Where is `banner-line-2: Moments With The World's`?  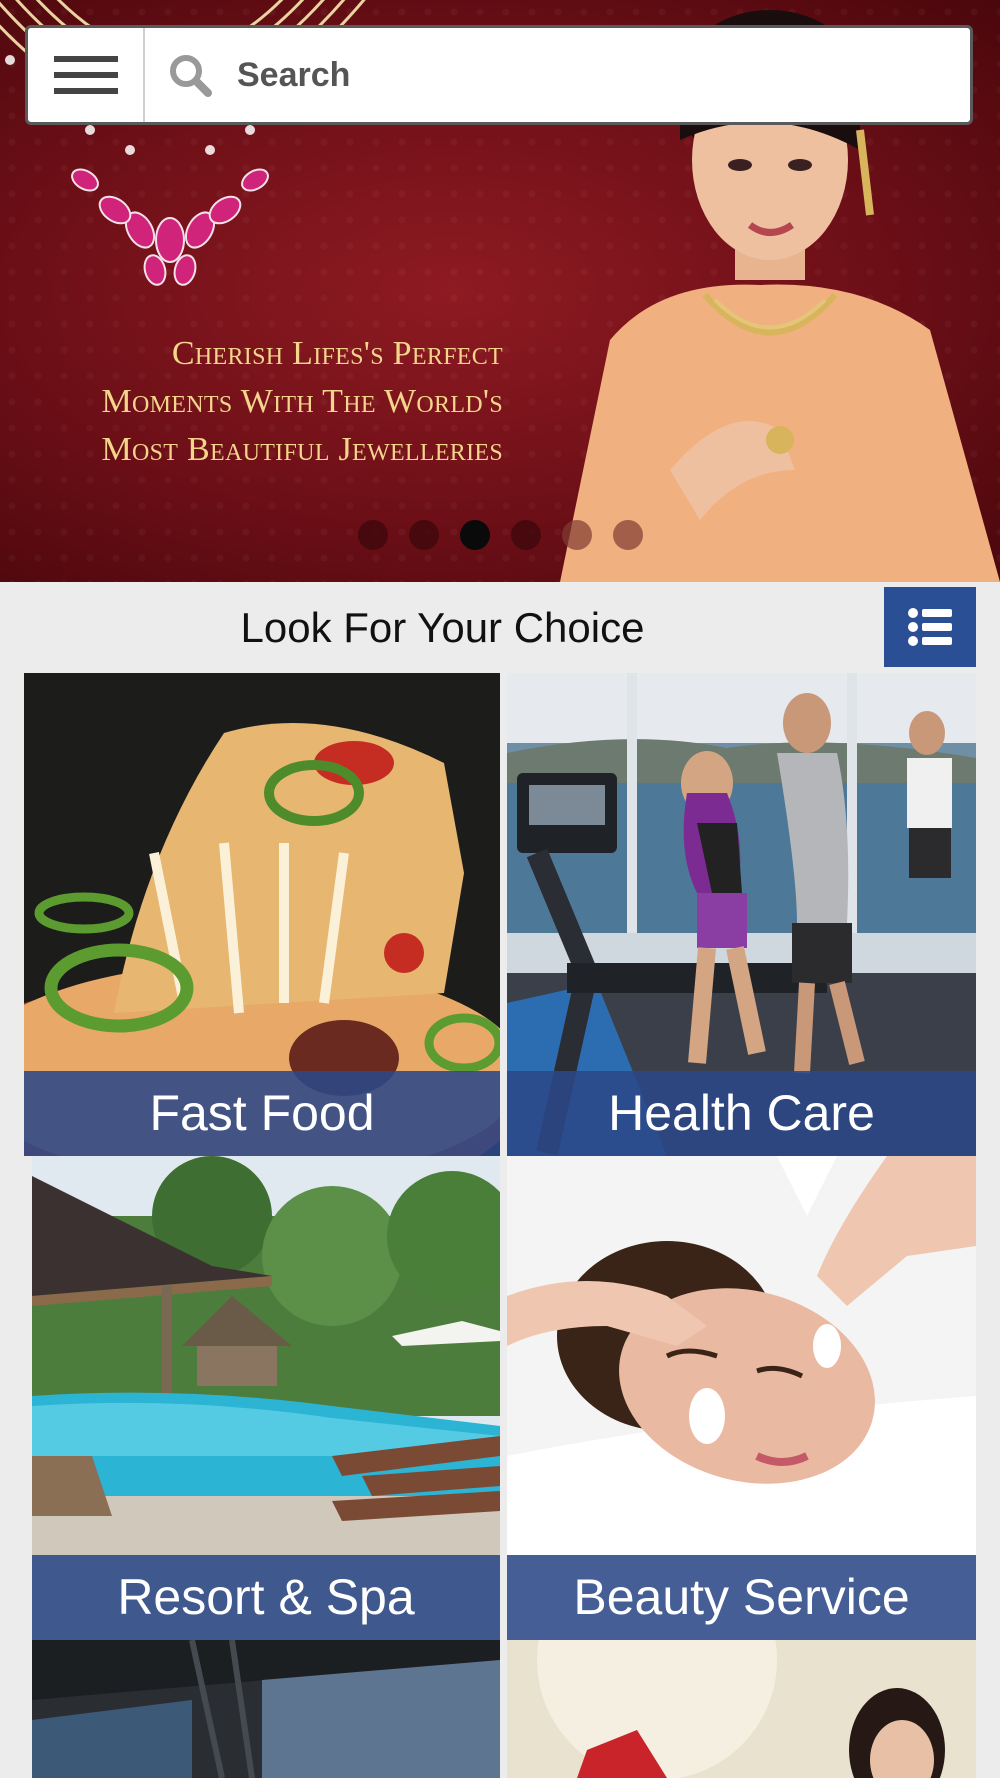 banner-line-2: Moments With The World's is located at coordinates (302, 401).